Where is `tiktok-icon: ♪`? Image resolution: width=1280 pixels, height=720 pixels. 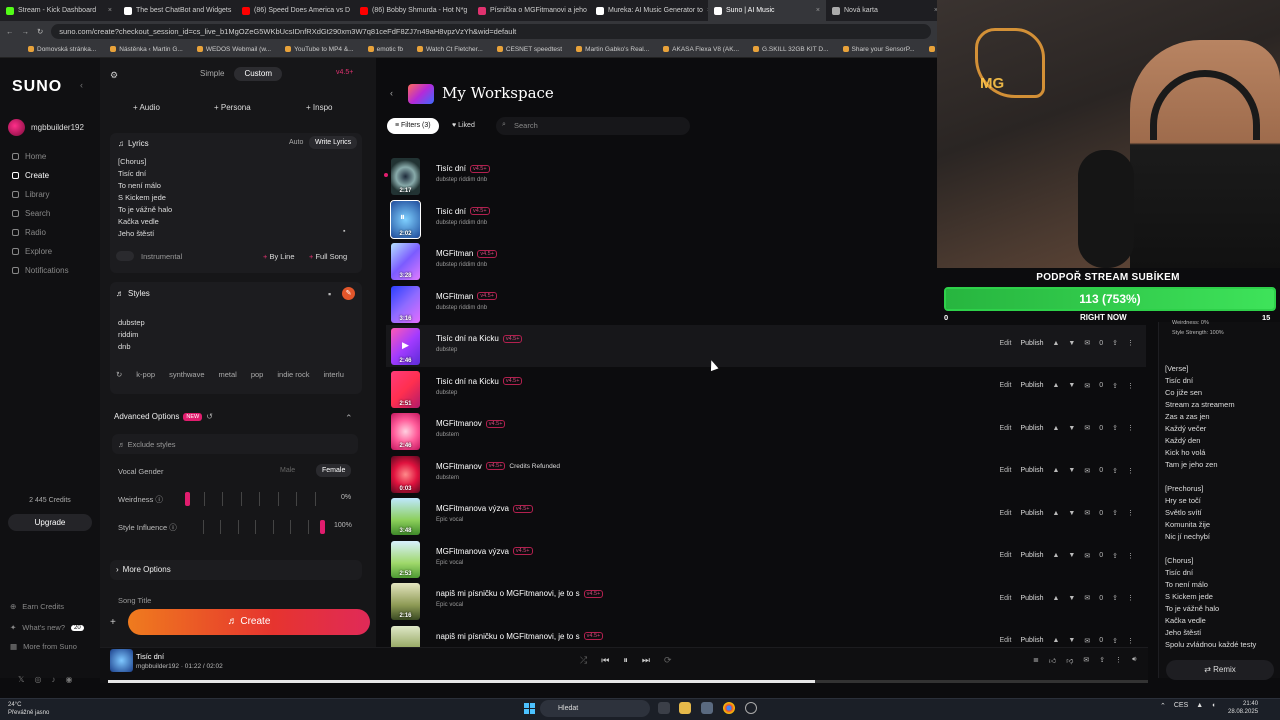 tiktok-icon: ♪ is located at coordinates (53, 679).